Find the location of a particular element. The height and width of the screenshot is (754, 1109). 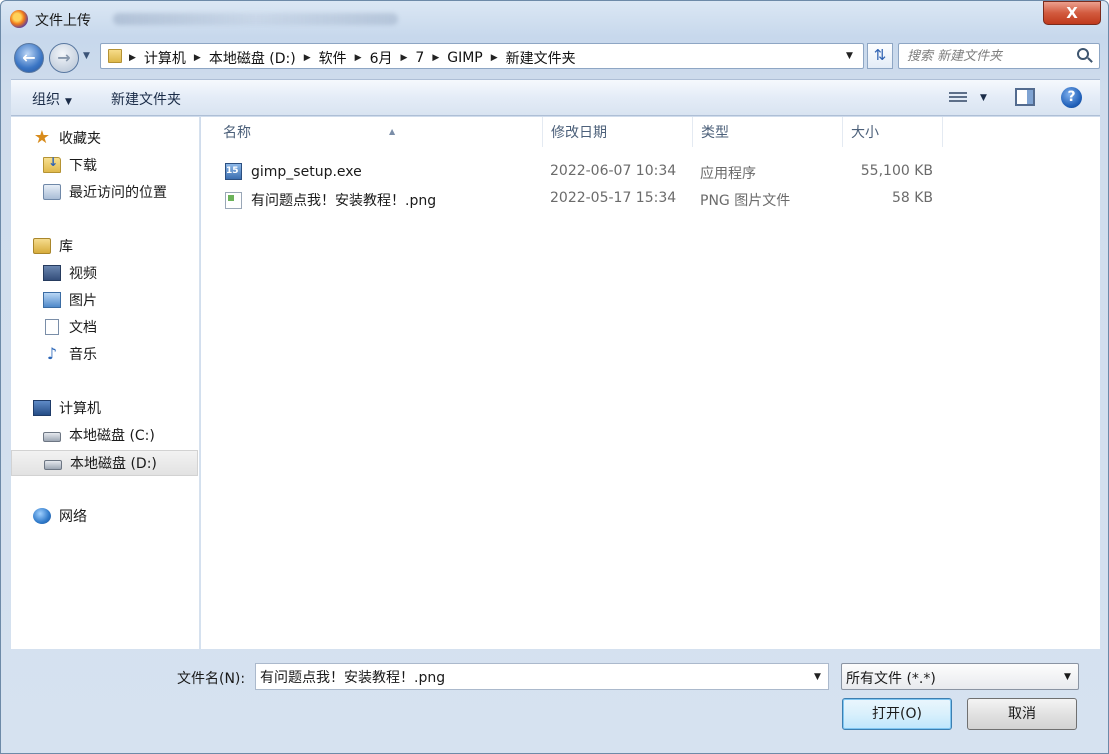

breadcrumb-item: GIMP is located at coordinates (465, 58).